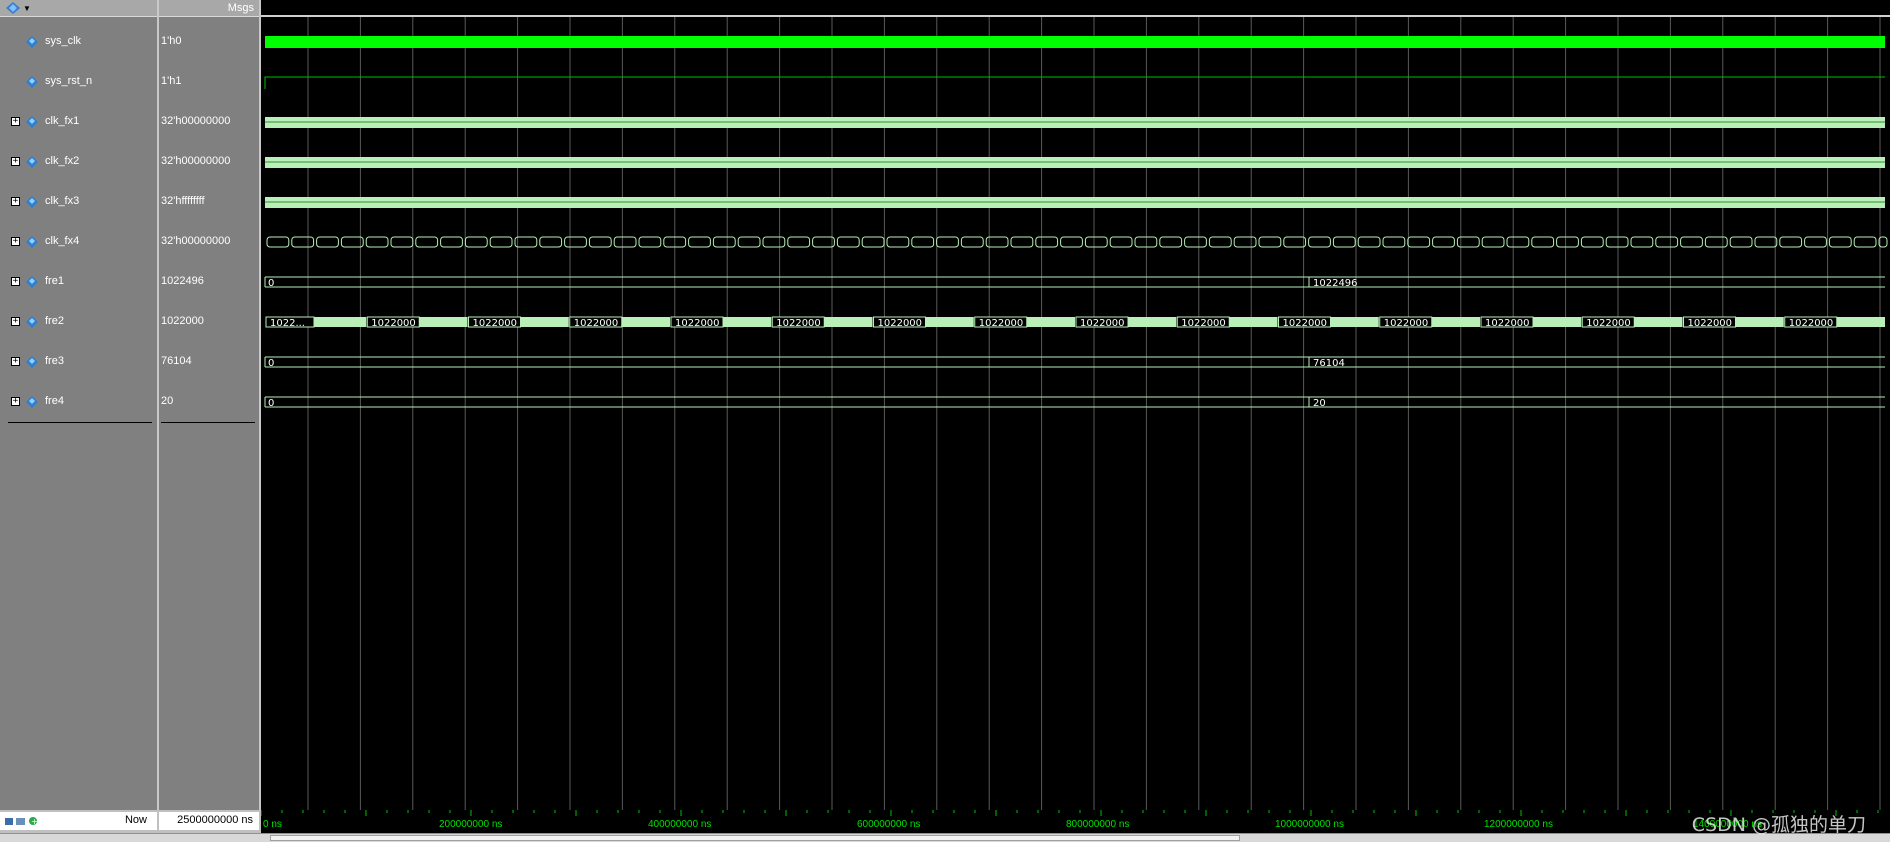  I want to click on time-axis-label: 600000000 ns, so click(889, 824).